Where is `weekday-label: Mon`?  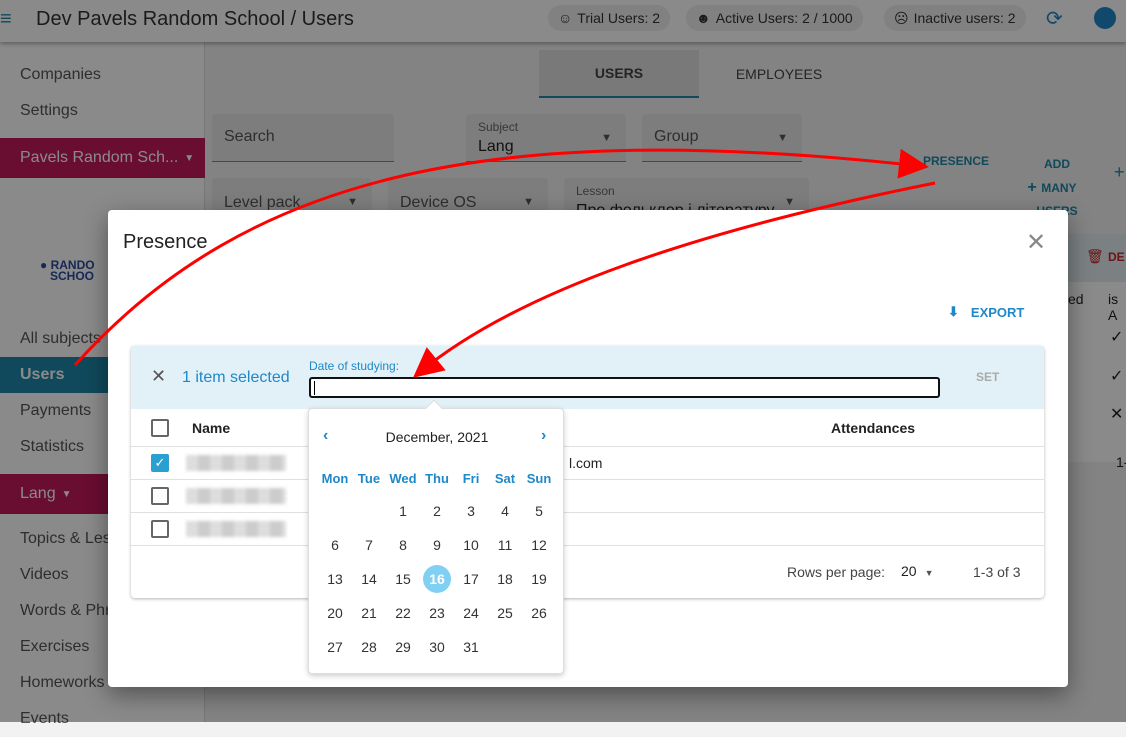 weekday-label: Mon is located at coordinates (335, 478).